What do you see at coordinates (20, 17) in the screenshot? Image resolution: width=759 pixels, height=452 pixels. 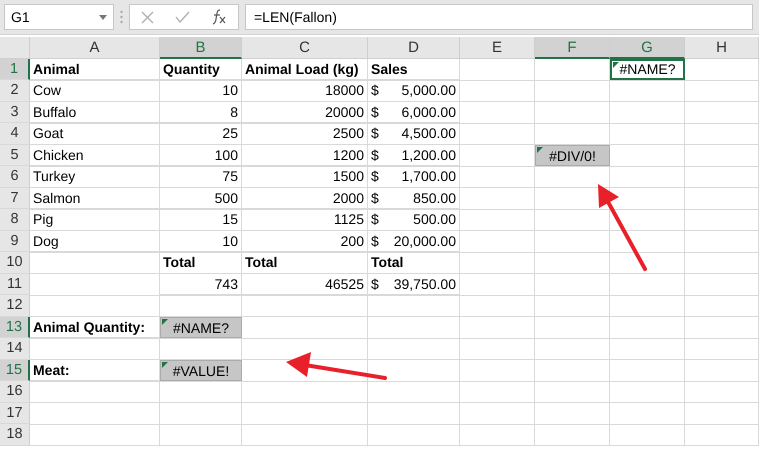 I see `cell-reference: G1` at bounding box center [20, 17].